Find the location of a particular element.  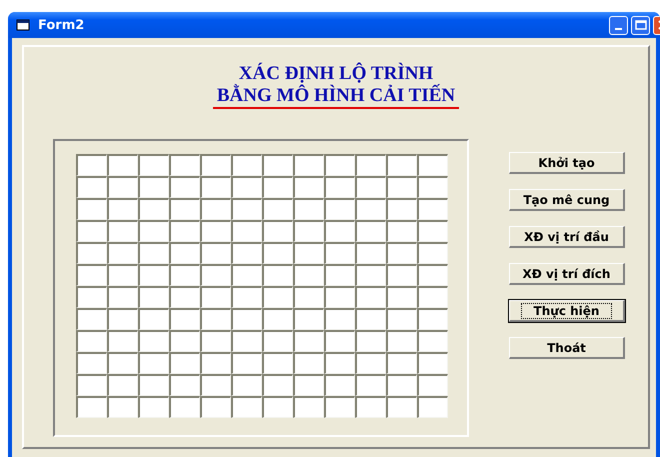

maximize-button is located at coordinates (640, 25).